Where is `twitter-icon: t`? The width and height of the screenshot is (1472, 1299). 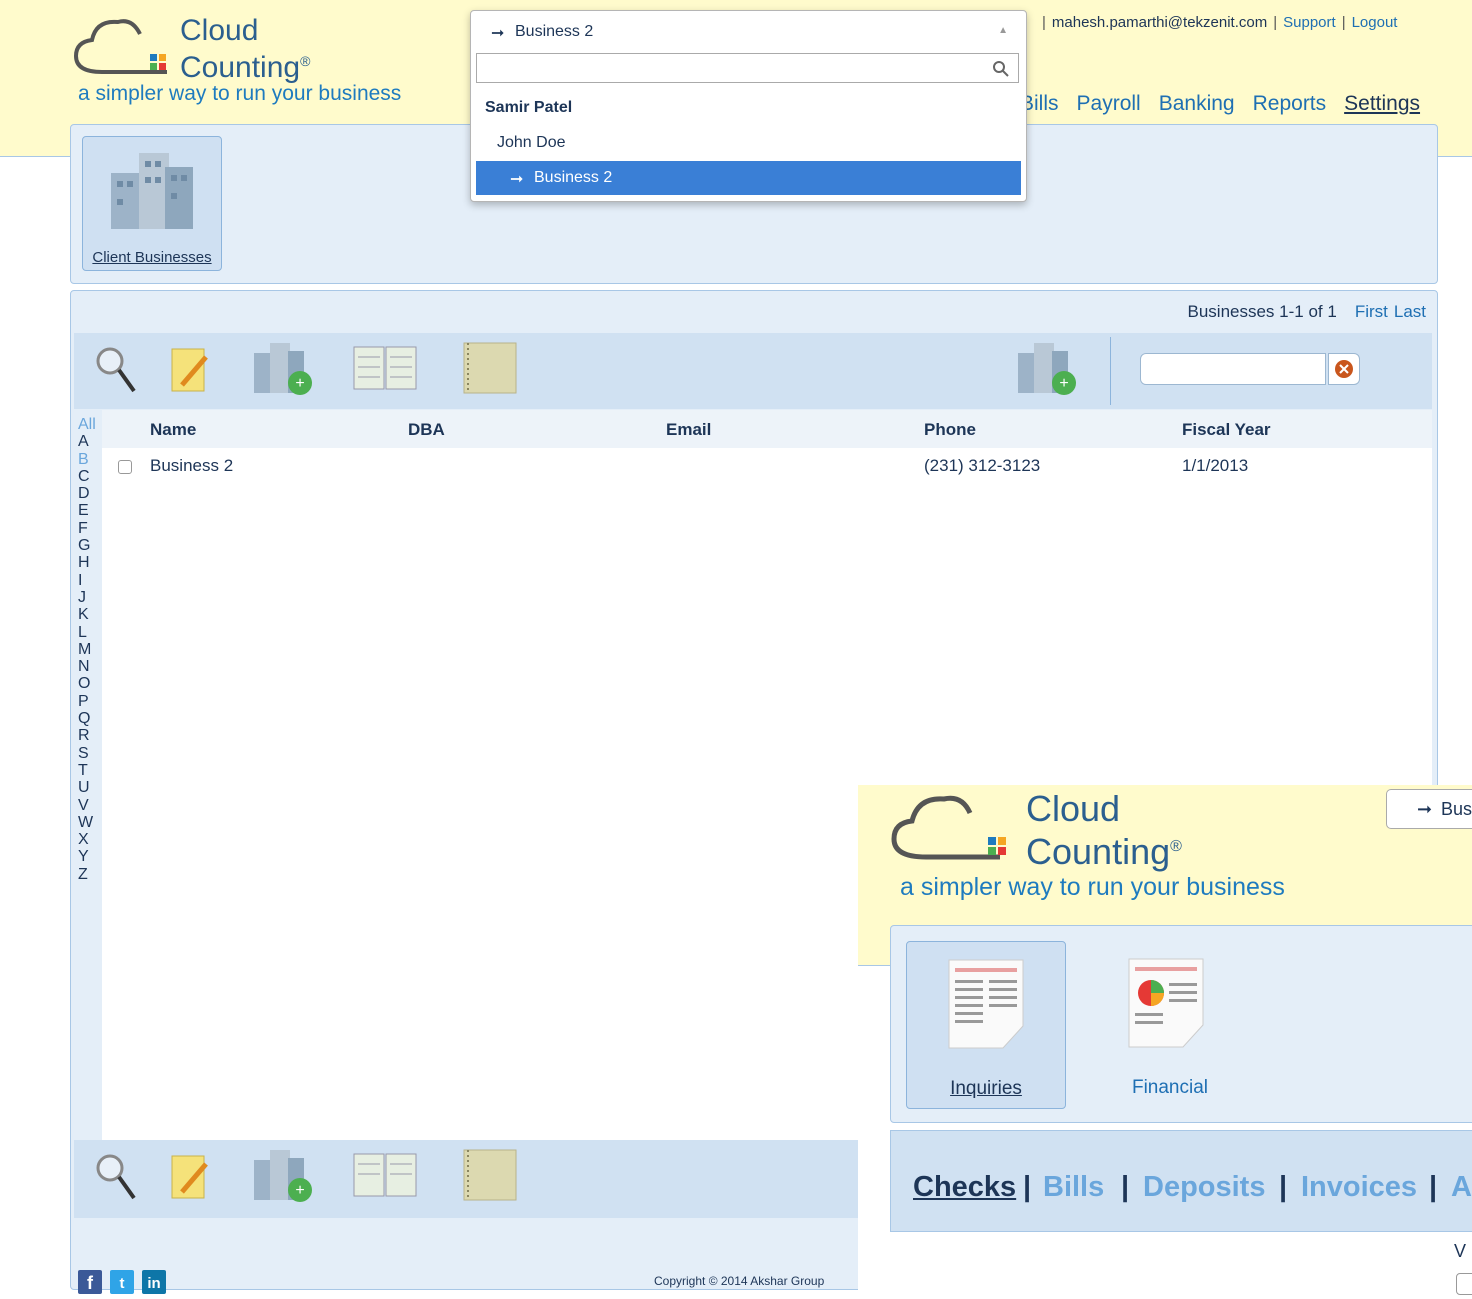 twitter-icon: t is located at coordinates (122, 1282).